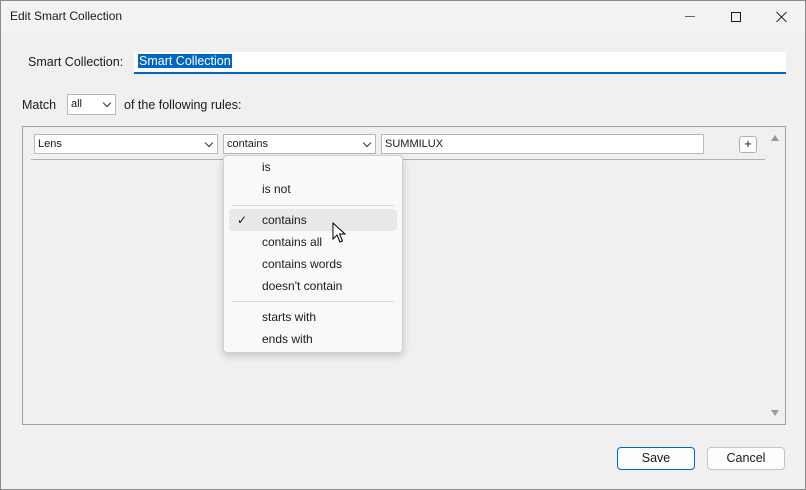 The height and width of the screenshot is (490, 806). What do you see at coordinates (39, 105) in the screenshot?
I see `match-label: Match` at bounding box center [39, 105].